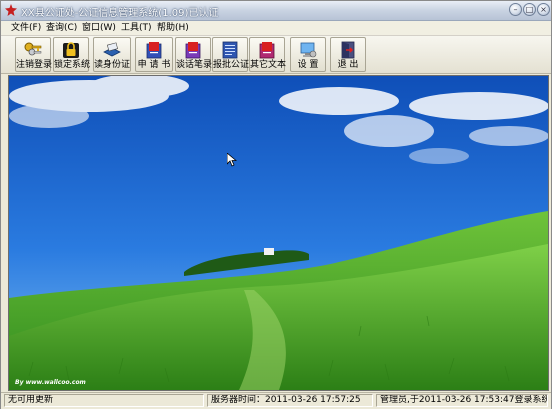  What do you see at coordinates (194, 65) in the screenshot?
I see `interview-record-label: 谈话笔录` at bounding box center [194, 65].